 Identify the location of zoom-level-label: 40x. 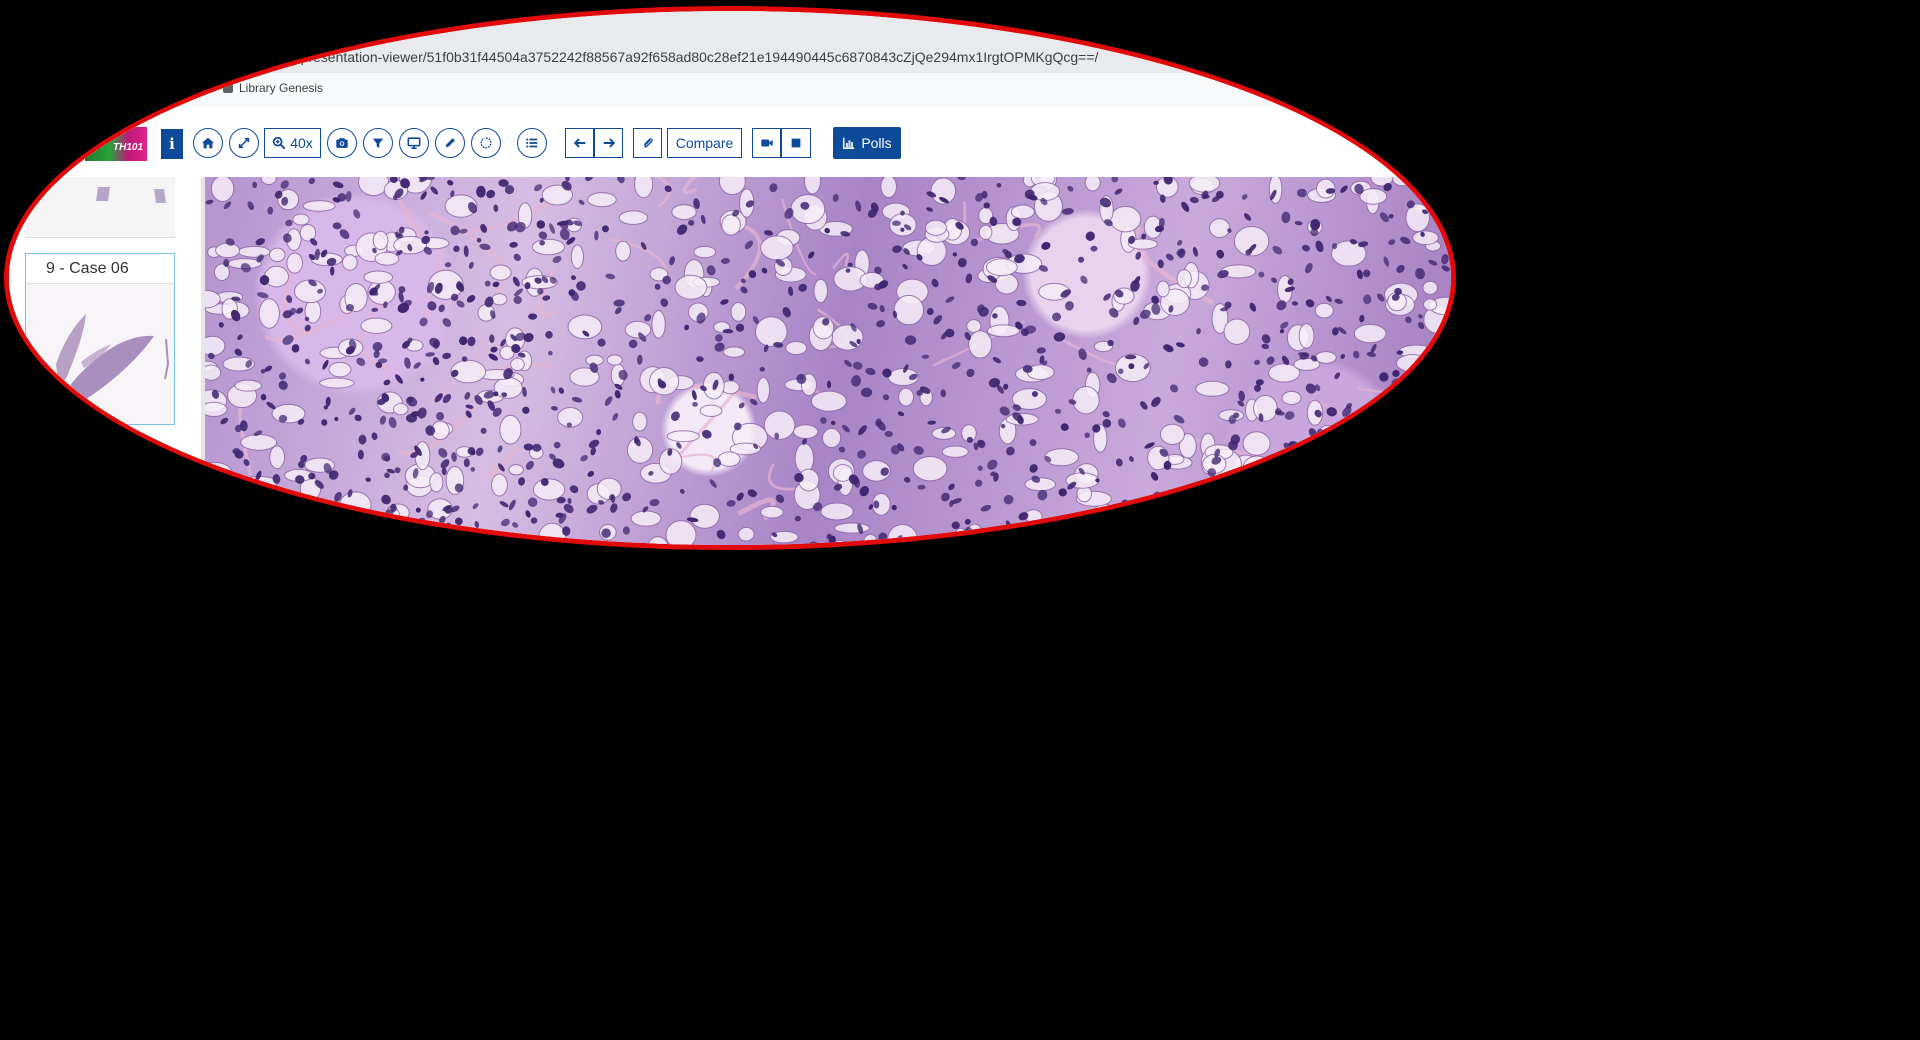
(301, 143).